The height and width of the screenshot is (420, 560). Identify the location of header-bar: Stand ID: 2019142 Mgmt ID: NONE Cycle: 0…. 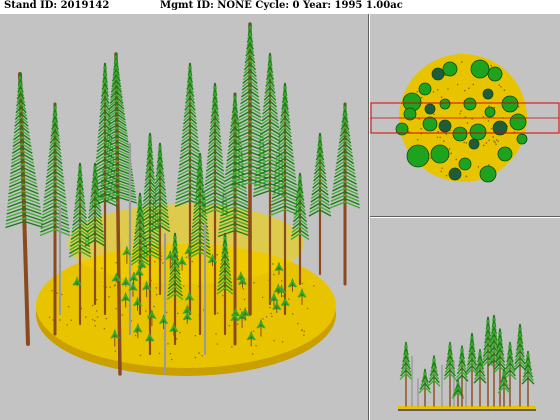
(280, 7).